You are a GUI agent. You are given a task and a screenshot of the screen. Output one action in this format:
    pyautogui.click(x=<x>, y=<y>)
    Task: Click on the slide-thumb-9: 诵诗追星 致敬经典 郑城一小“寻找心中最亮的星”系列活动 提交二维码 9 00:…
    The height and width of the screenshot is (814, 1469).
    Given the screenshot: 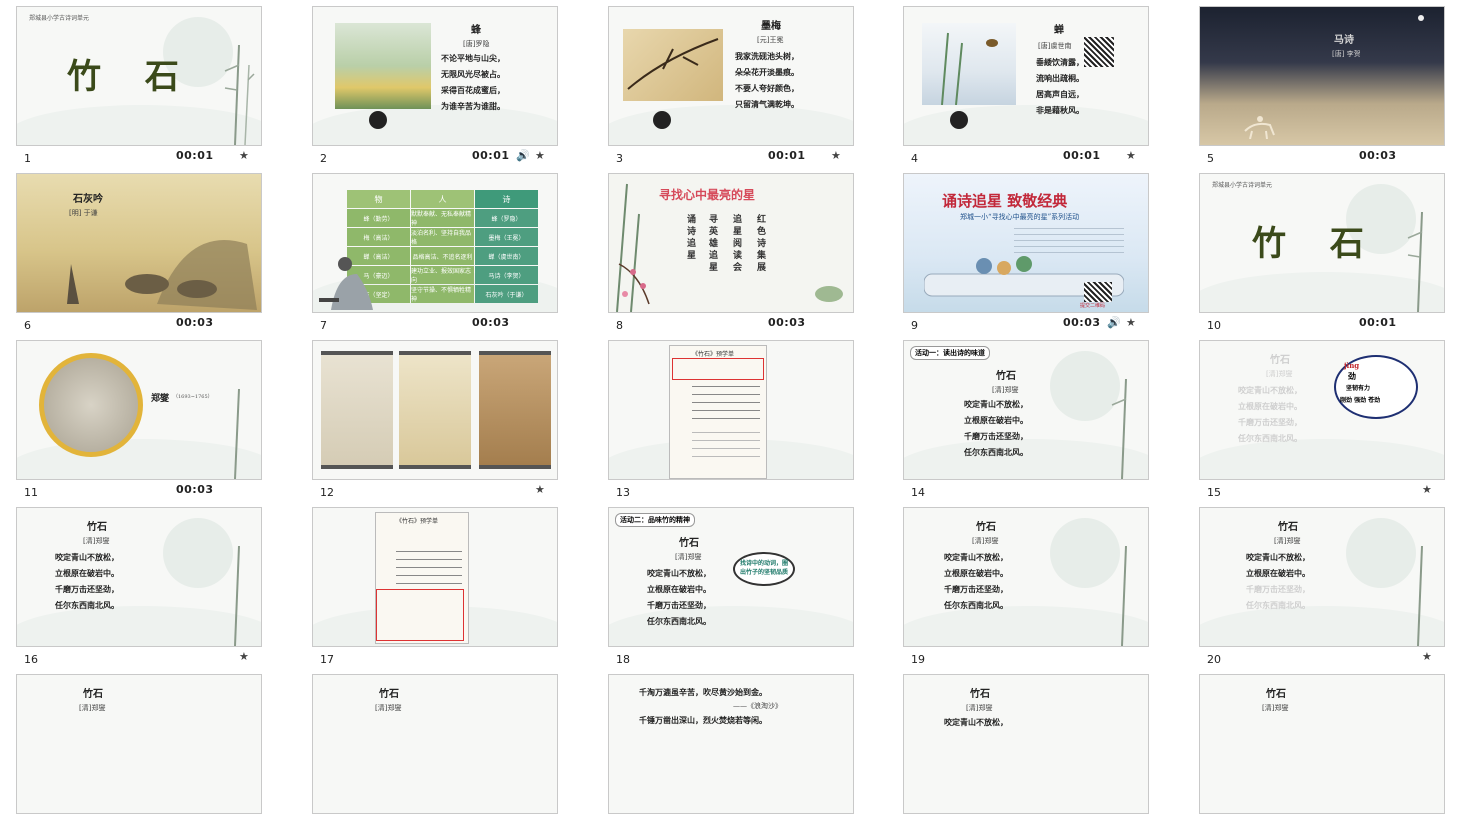 What is the action you would take?
    pyautogui.click(x=1026, y=252)
    